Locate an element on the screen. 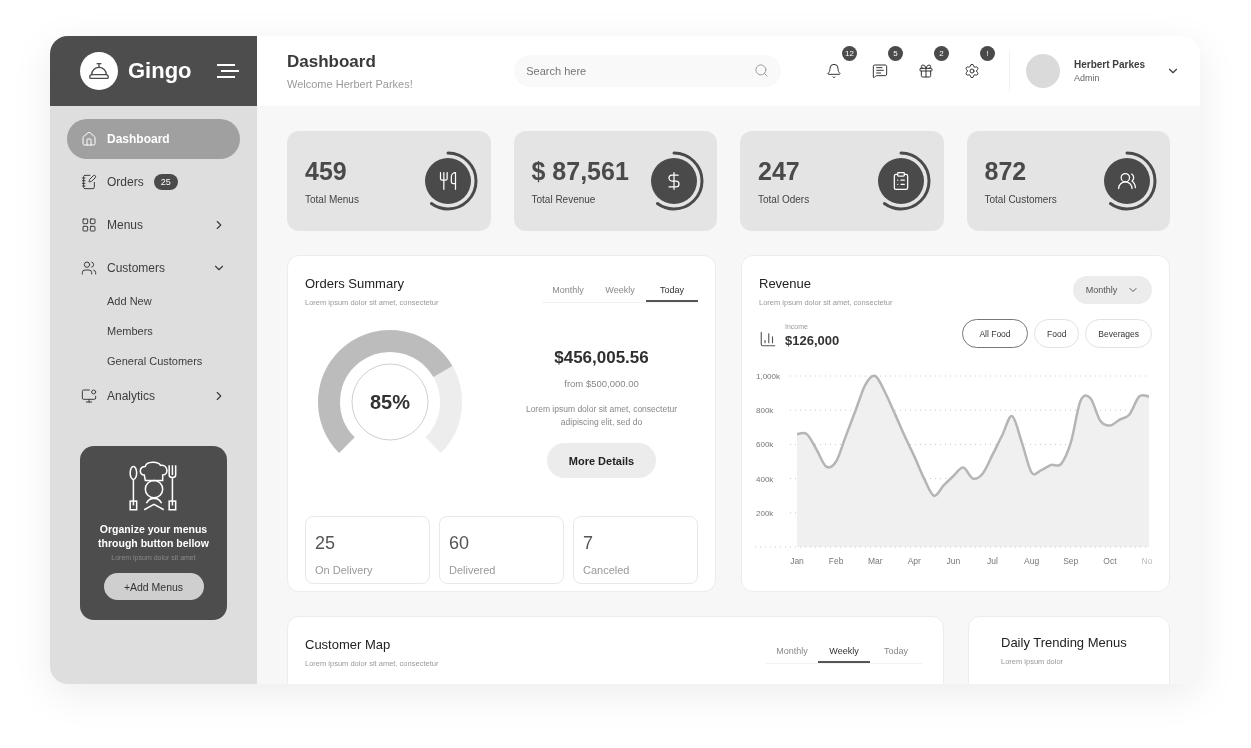 This screenshot has width=1251, height=748. filter-chip: Food is located at coordinates (1057, 333).